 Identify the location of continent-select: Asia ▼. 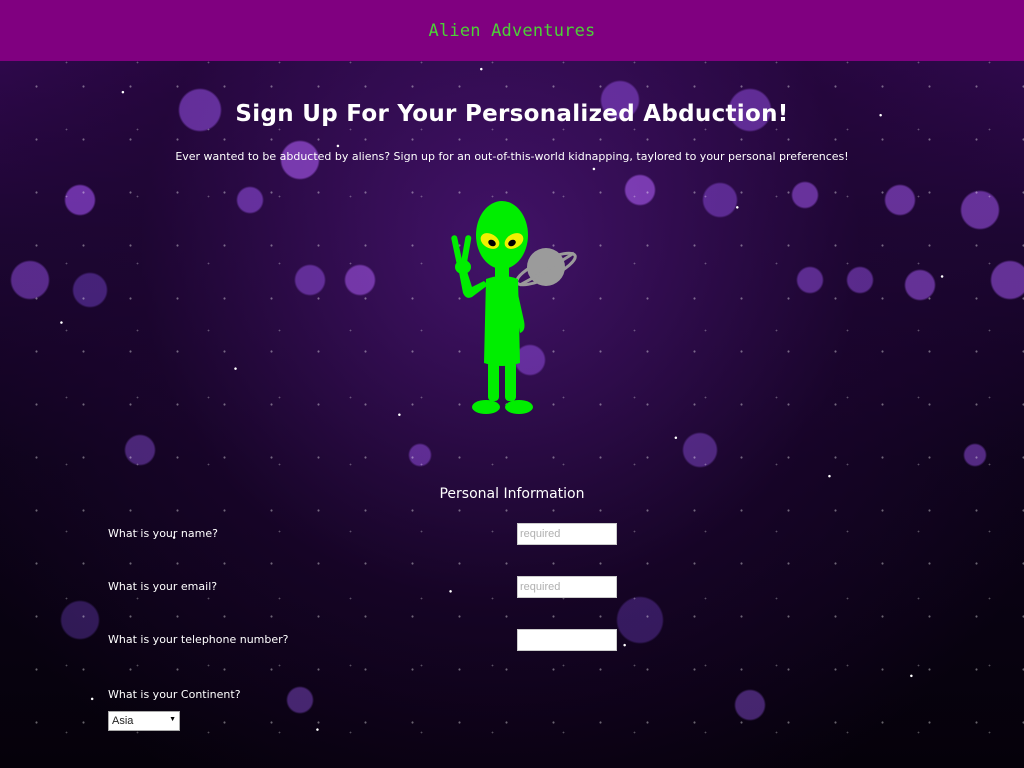
(144, 721).